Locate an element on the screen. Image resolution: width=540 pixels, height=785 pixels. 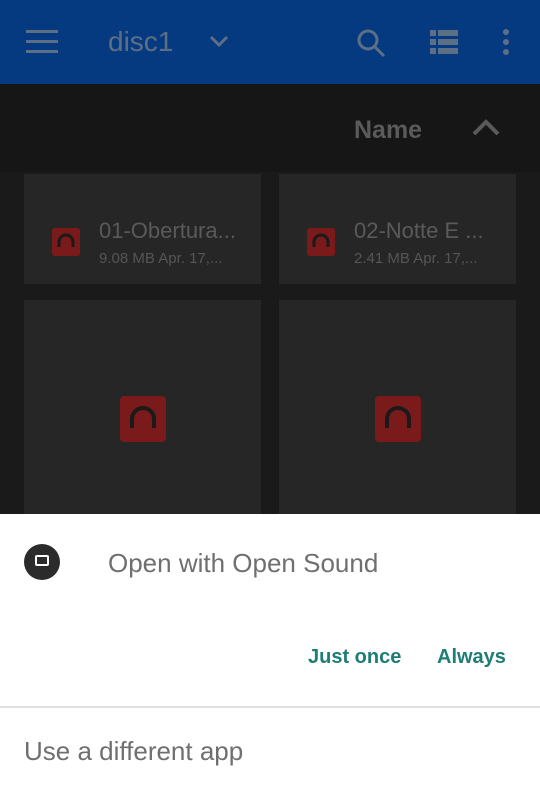
use-different-app-button: Use a different app is located at coordinates (133, 751).